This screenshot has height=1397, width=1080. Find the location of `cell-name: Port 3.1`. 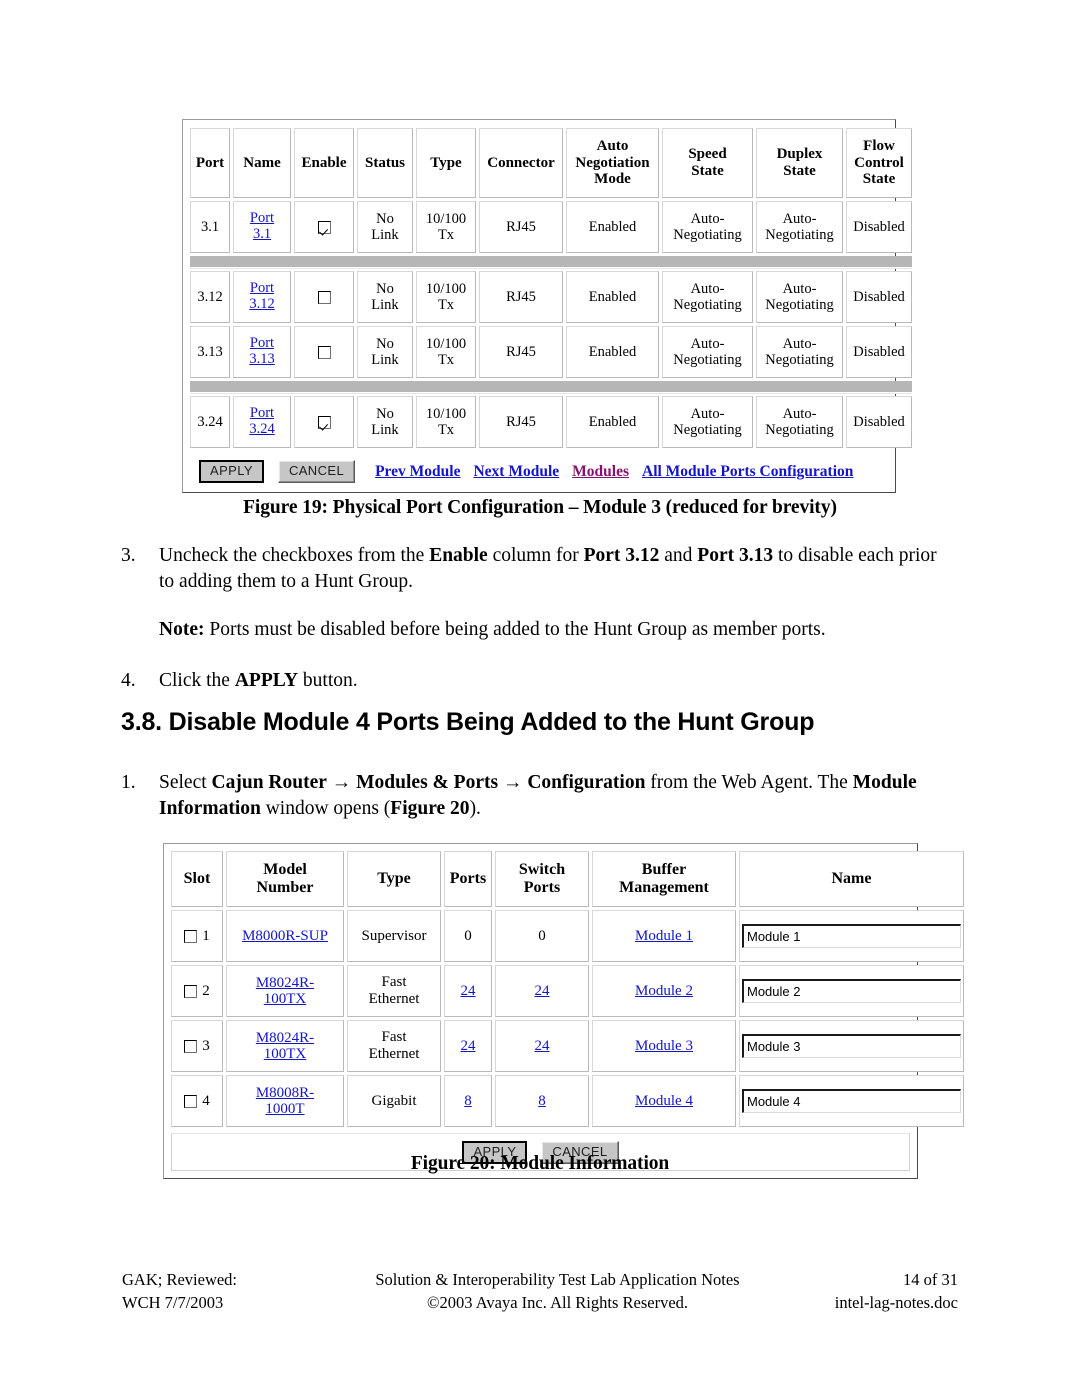

cell-name: Port 3.1 is located at coordinates (262, 227).